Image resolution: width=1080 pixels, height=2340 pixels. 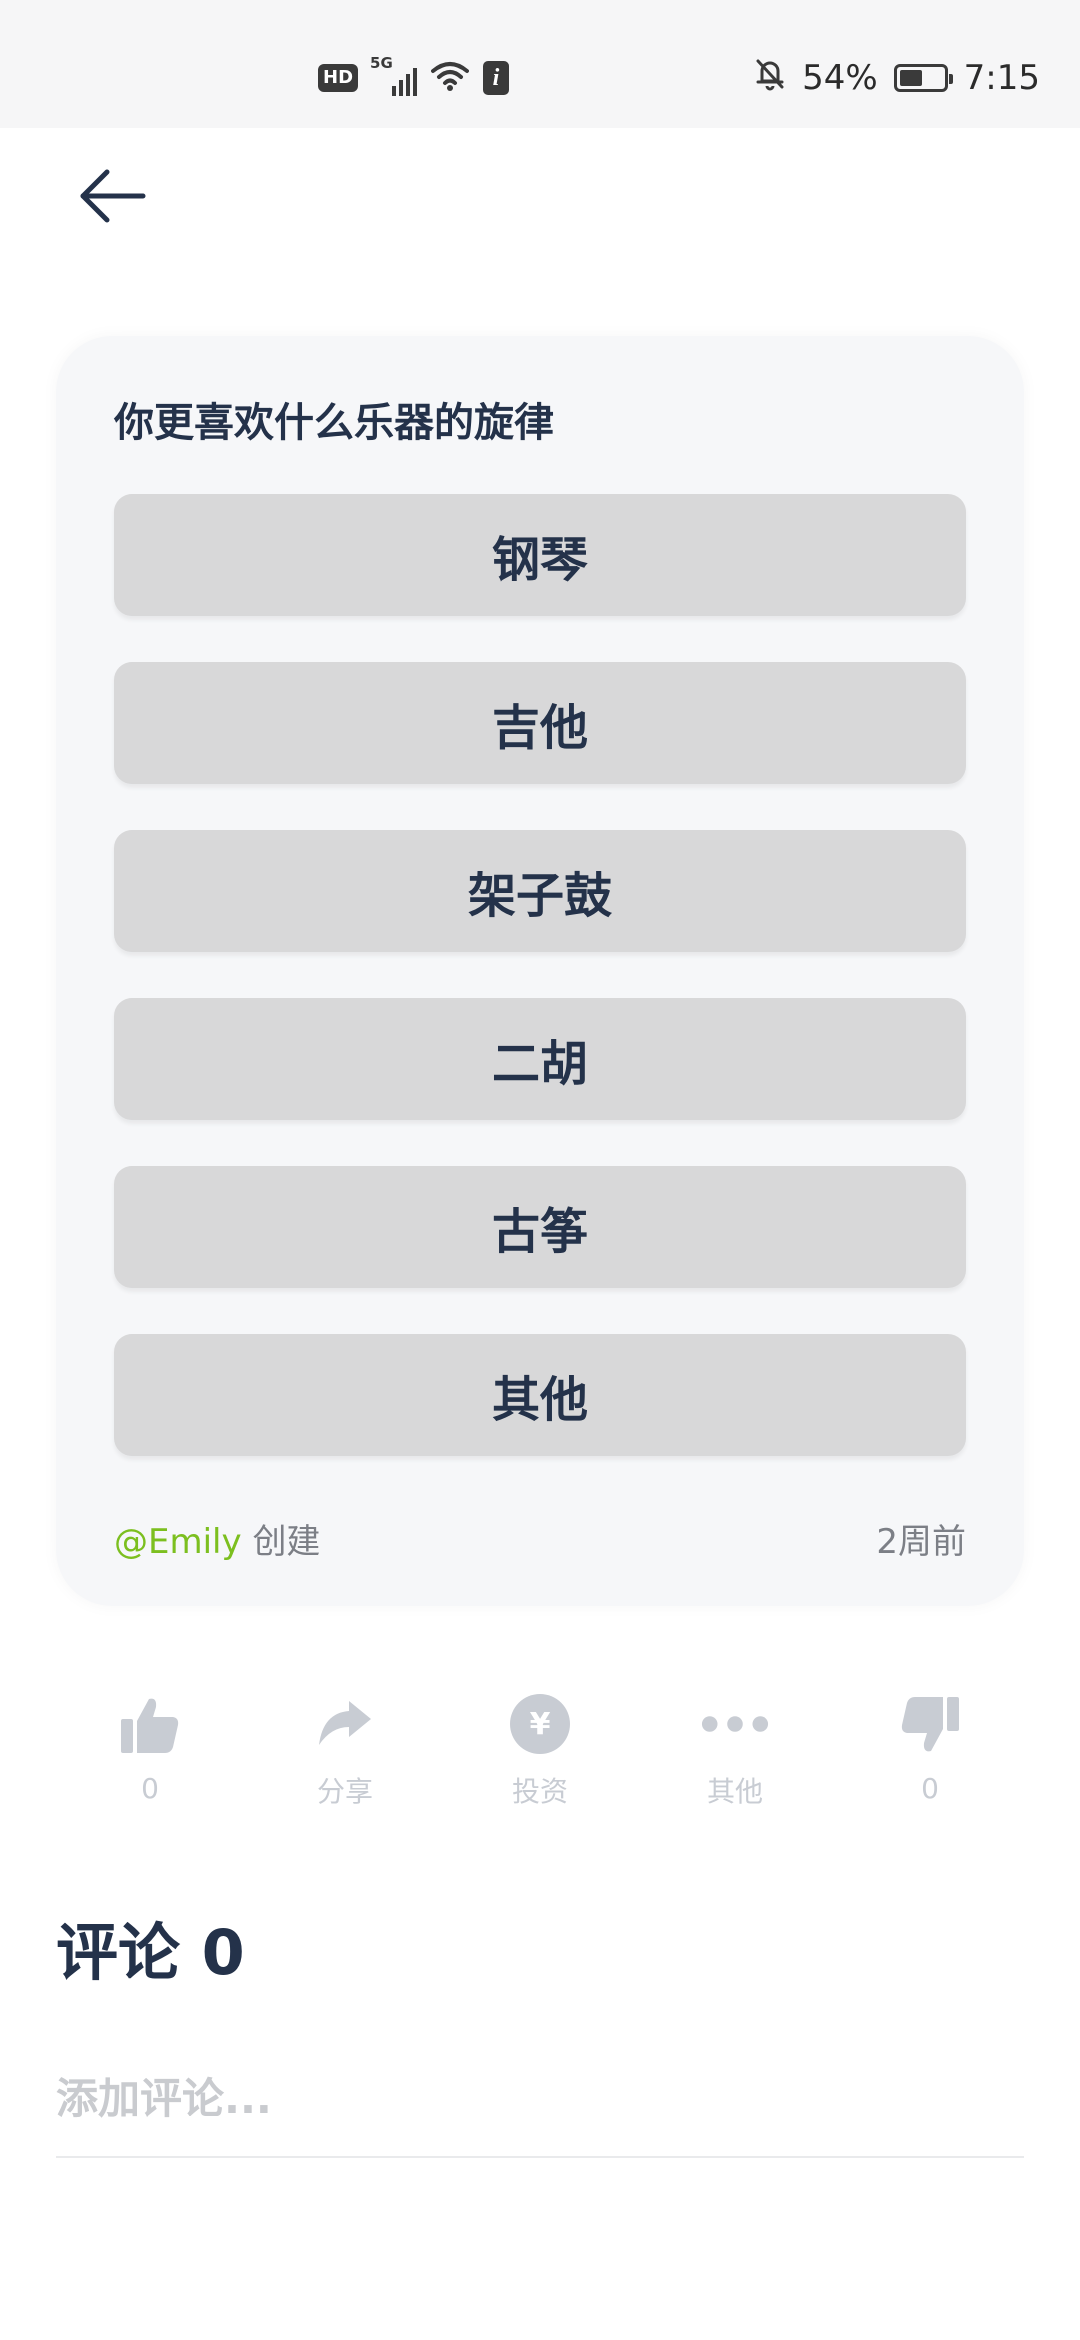 I want to click on dislike-count: 0, so click(x=930, y=1788).